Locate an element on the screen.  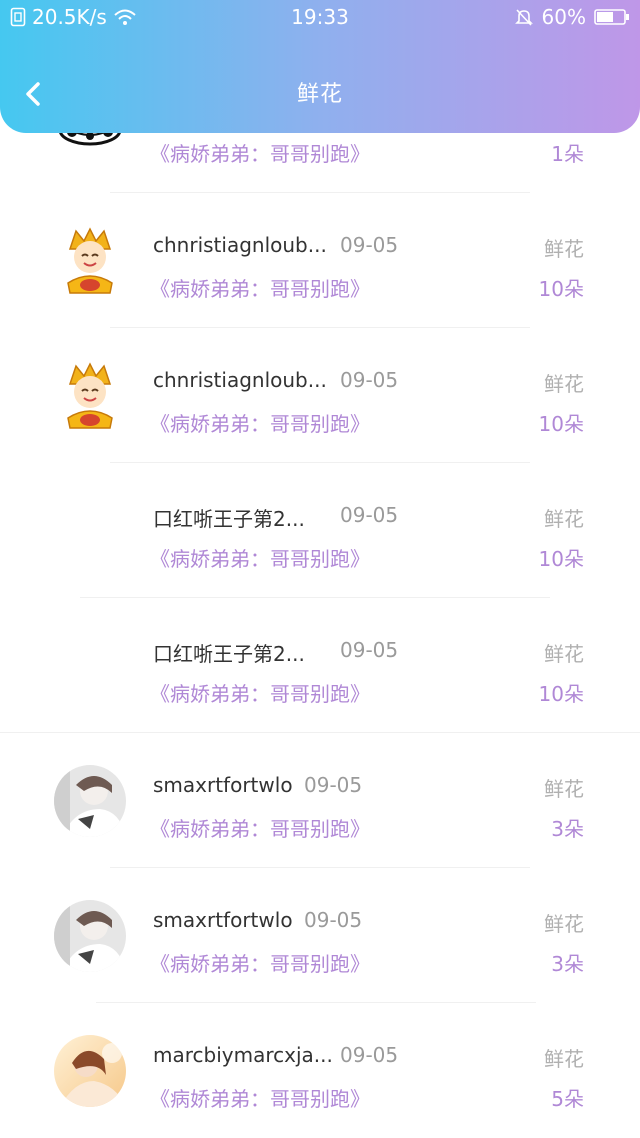
status-bar: 20.5K/s 19:33 60% is located at coordinates (320, 17).